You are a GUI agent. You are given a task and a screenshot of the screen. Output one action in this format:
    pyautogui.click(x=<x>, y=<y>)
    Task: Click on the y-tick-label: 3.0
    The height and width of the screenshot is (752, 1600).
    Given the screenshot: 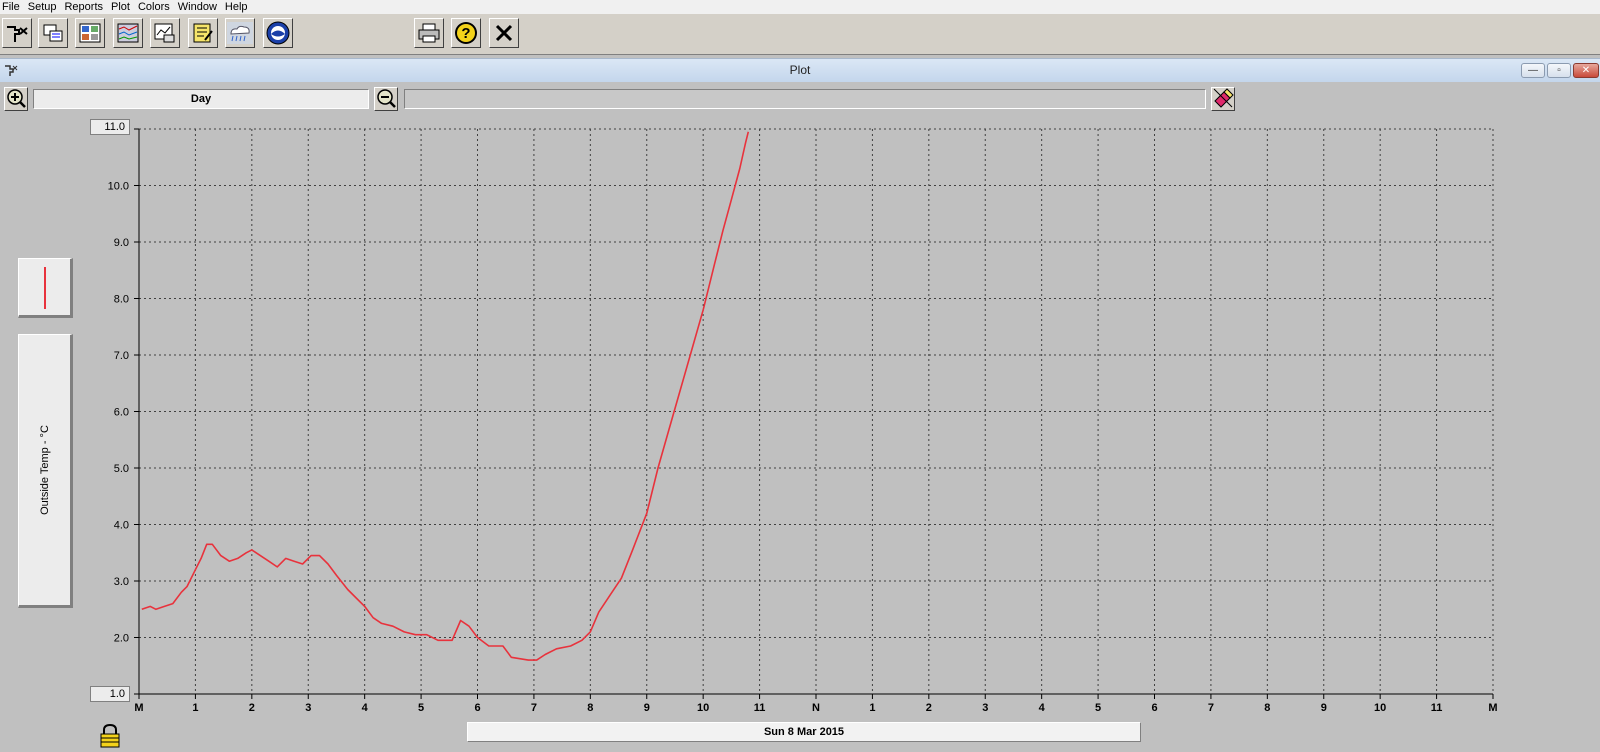 What is the action you would take?
    pyautogui.click(x=121, y=582)
    